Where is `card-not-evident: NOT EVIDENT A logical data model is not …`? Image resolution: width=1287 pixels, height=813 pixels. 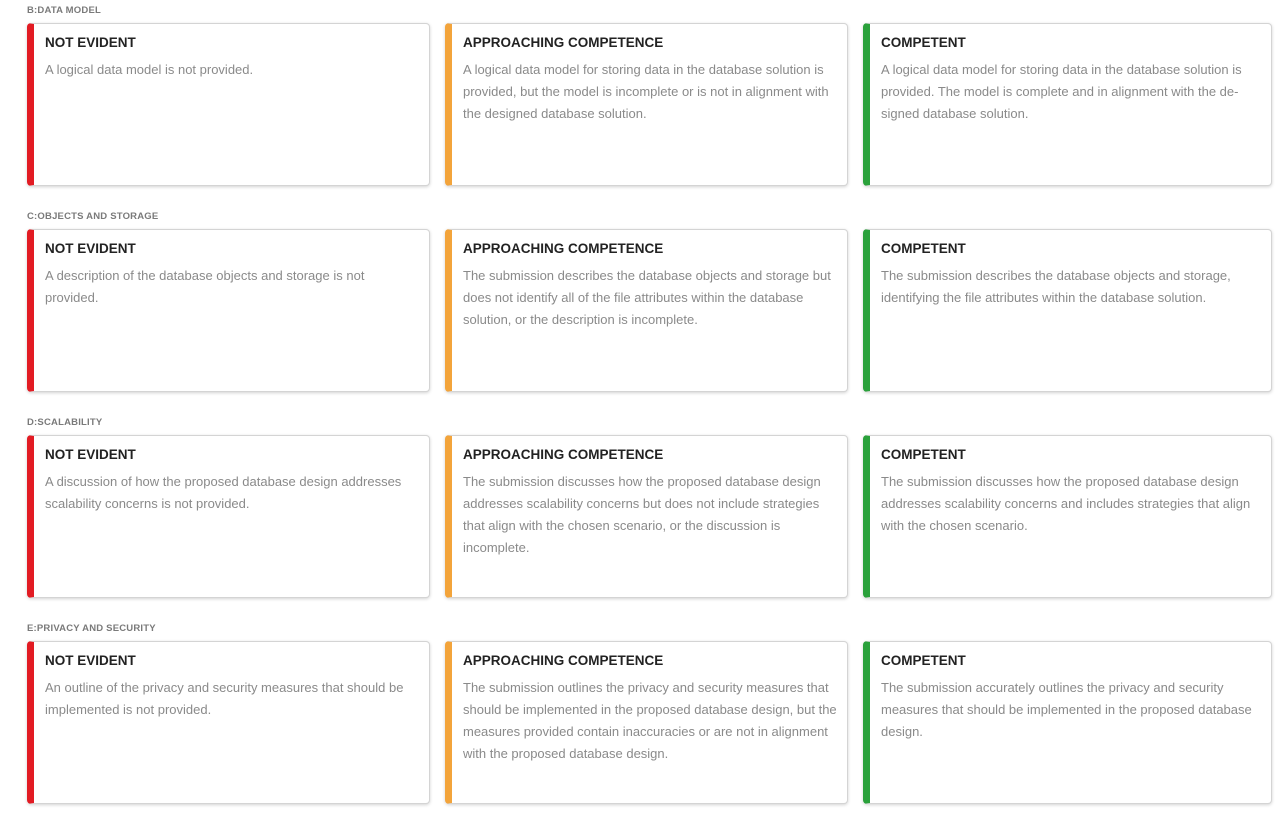
card-not-evident: NOT EVIDENT A logical data model is not … is located at coordinates (228, 104).